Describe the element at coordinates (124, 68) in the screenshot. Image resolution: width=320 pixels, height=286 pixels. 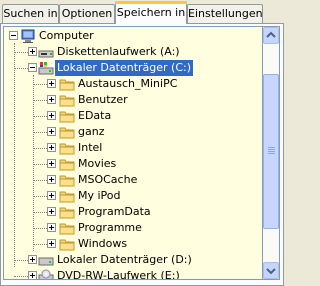
I see `tree-node-label: Lokaler Datenträger (C:)` at that location.